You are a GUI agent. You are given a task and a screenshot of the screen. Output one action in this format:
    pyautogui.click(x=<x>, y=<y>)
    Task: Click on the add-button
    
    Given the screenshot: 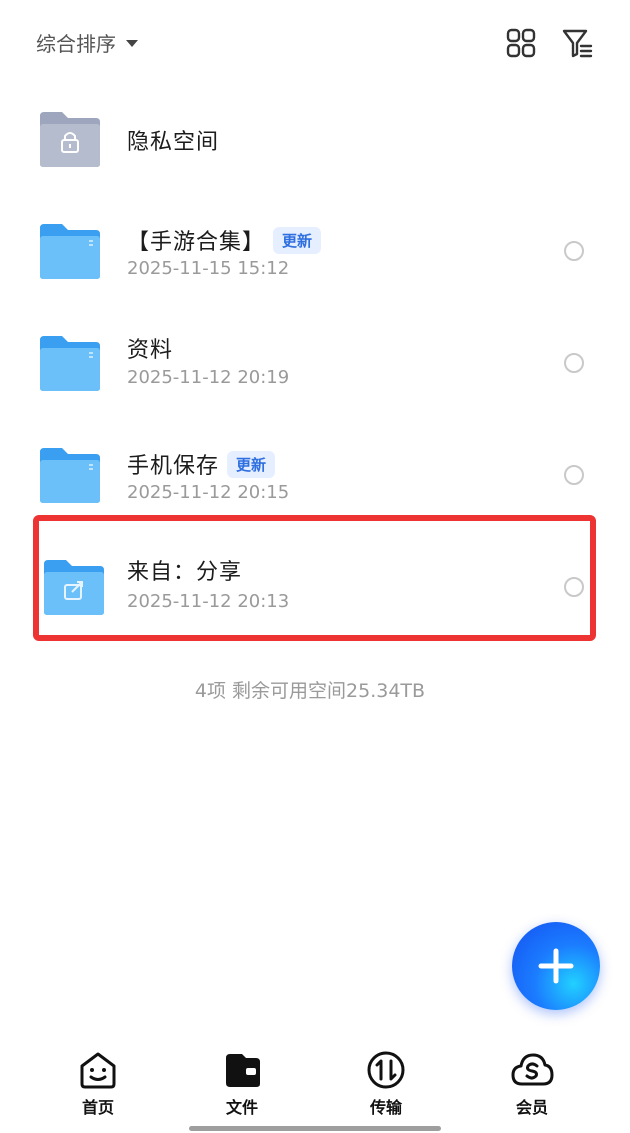 What is the action you would take?
    pyautogui.click(x=556, y=966)
    